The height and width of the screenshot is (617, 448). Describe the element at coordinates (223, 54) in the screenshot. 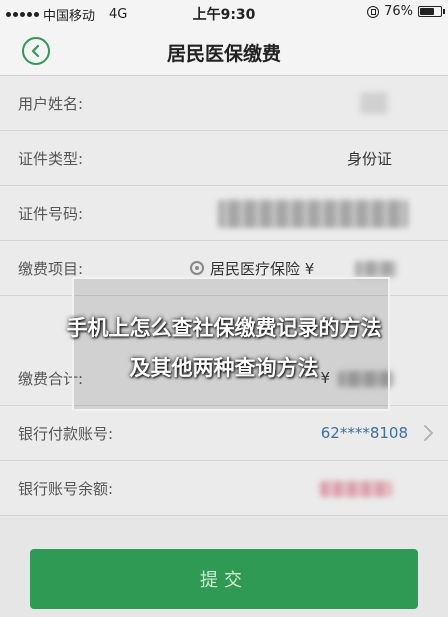

I see `page-title: 居民医保缴费` at that location.